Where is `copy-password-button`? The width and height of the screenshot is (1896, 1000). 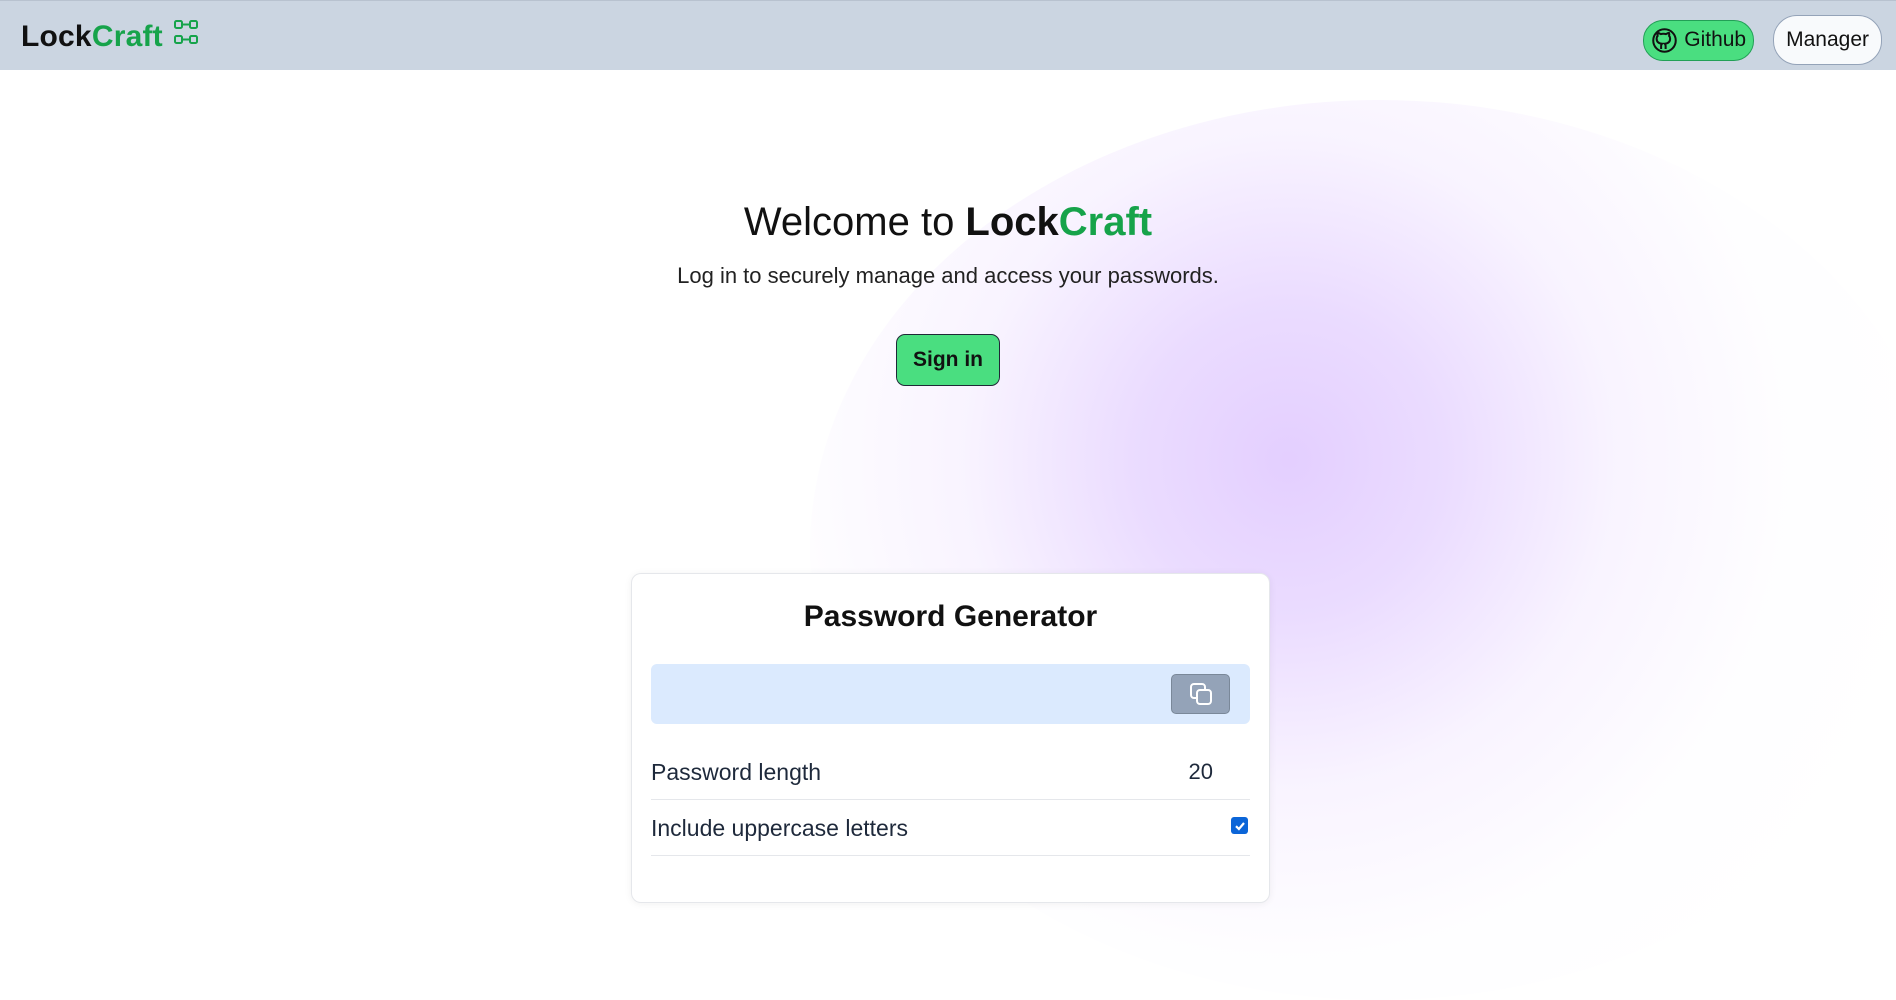
copy-password-button is located at coordinates (1200, 694).